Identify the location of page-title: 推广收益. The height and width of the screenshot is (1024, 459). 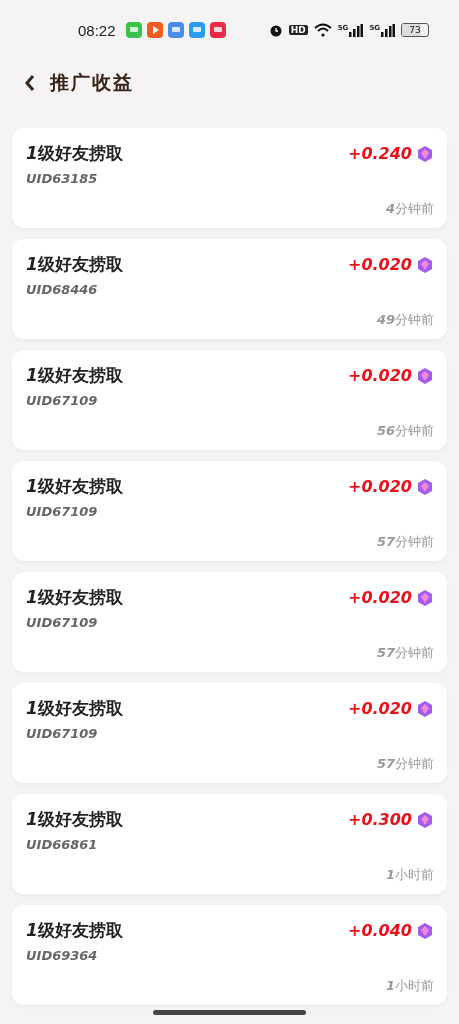
(92, 82).